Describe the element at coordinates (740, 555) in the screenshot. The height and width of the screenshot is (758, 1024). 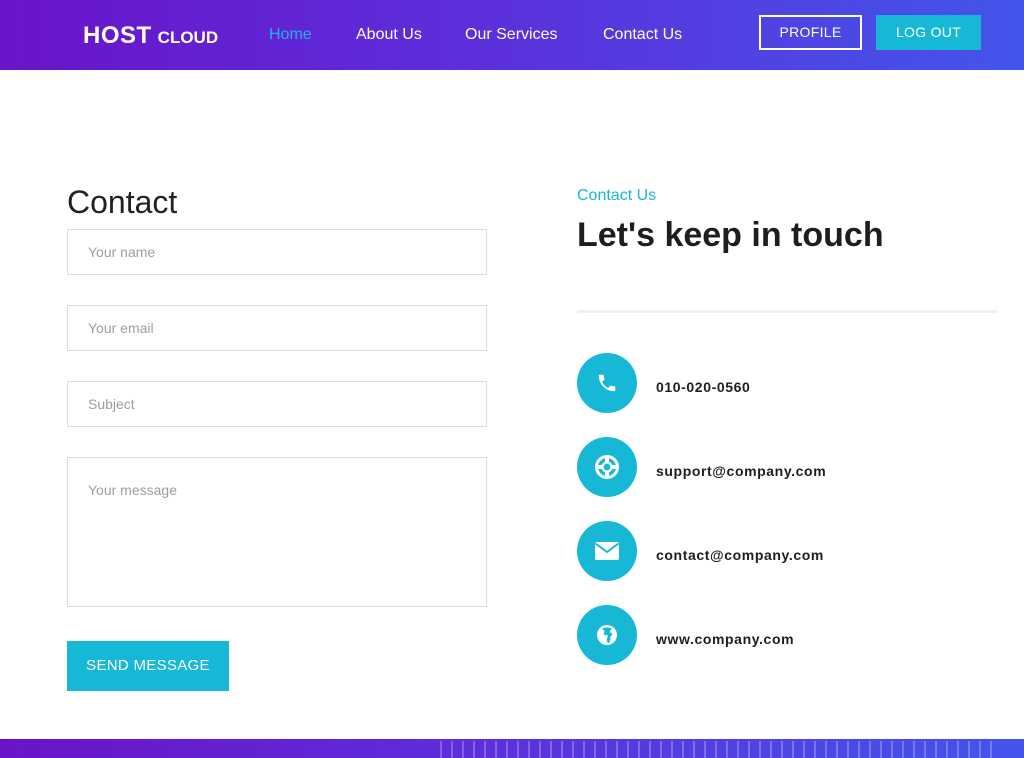
I see `contact-email-text: contact@company.com` at that location.